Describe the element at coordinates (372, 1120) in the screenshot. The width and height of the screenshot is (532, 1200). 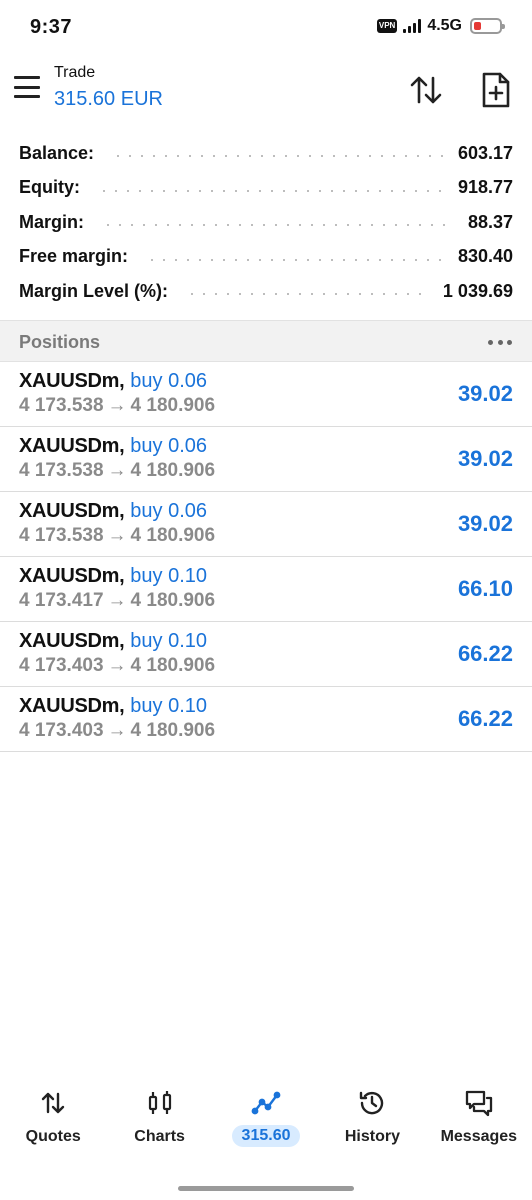
I see `nav-history: History` at that location.